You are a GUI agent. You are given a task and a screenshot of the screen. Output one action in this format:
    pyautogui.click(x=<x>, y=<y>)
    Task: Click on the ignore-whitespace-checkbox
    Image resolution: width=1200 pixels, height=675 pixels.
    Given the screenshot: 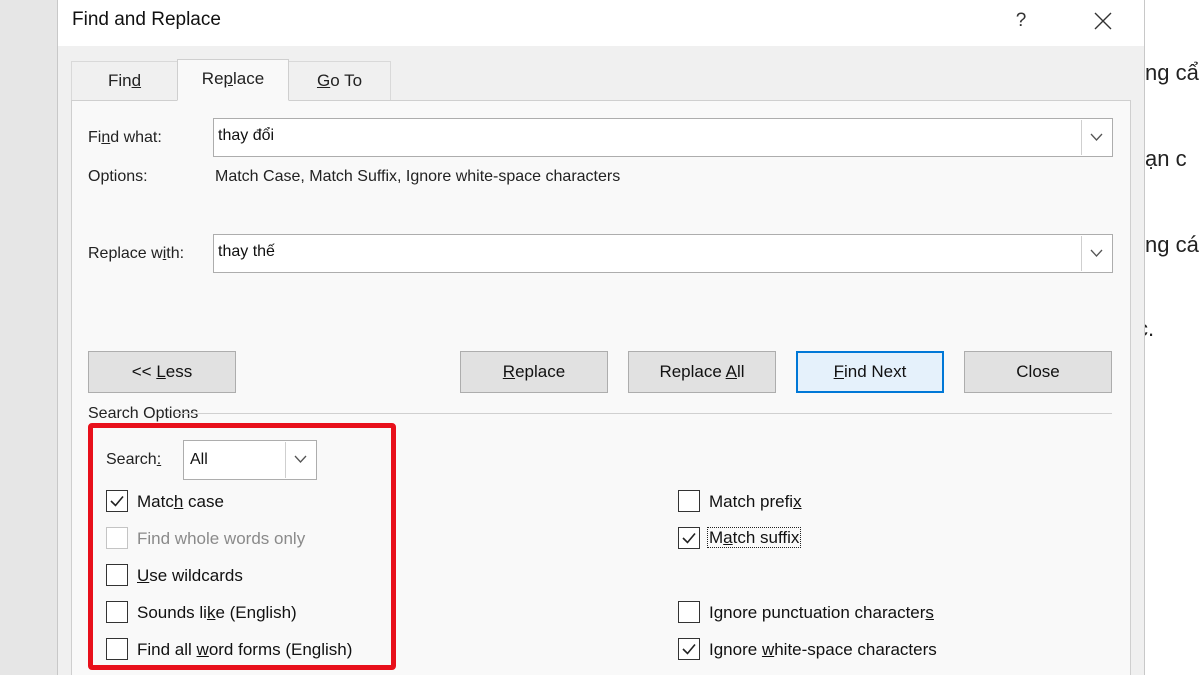 What is the action you would take?
    pyautogui.click(x=689, y=649)
    